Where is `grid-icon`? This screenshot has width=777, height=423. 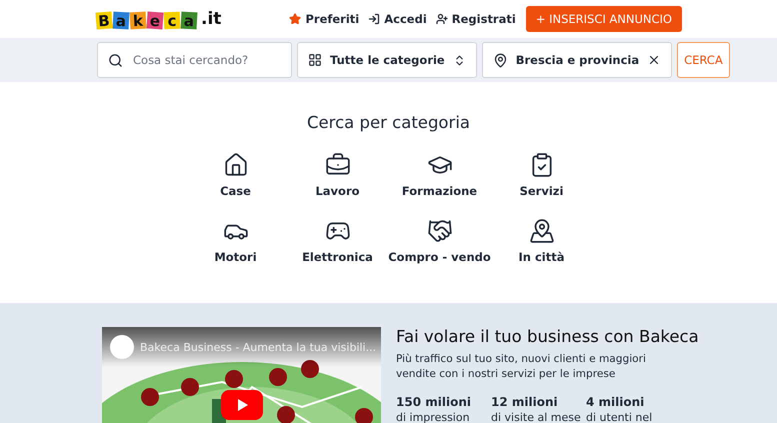 grid-icon is located at coordinates (315, 60).